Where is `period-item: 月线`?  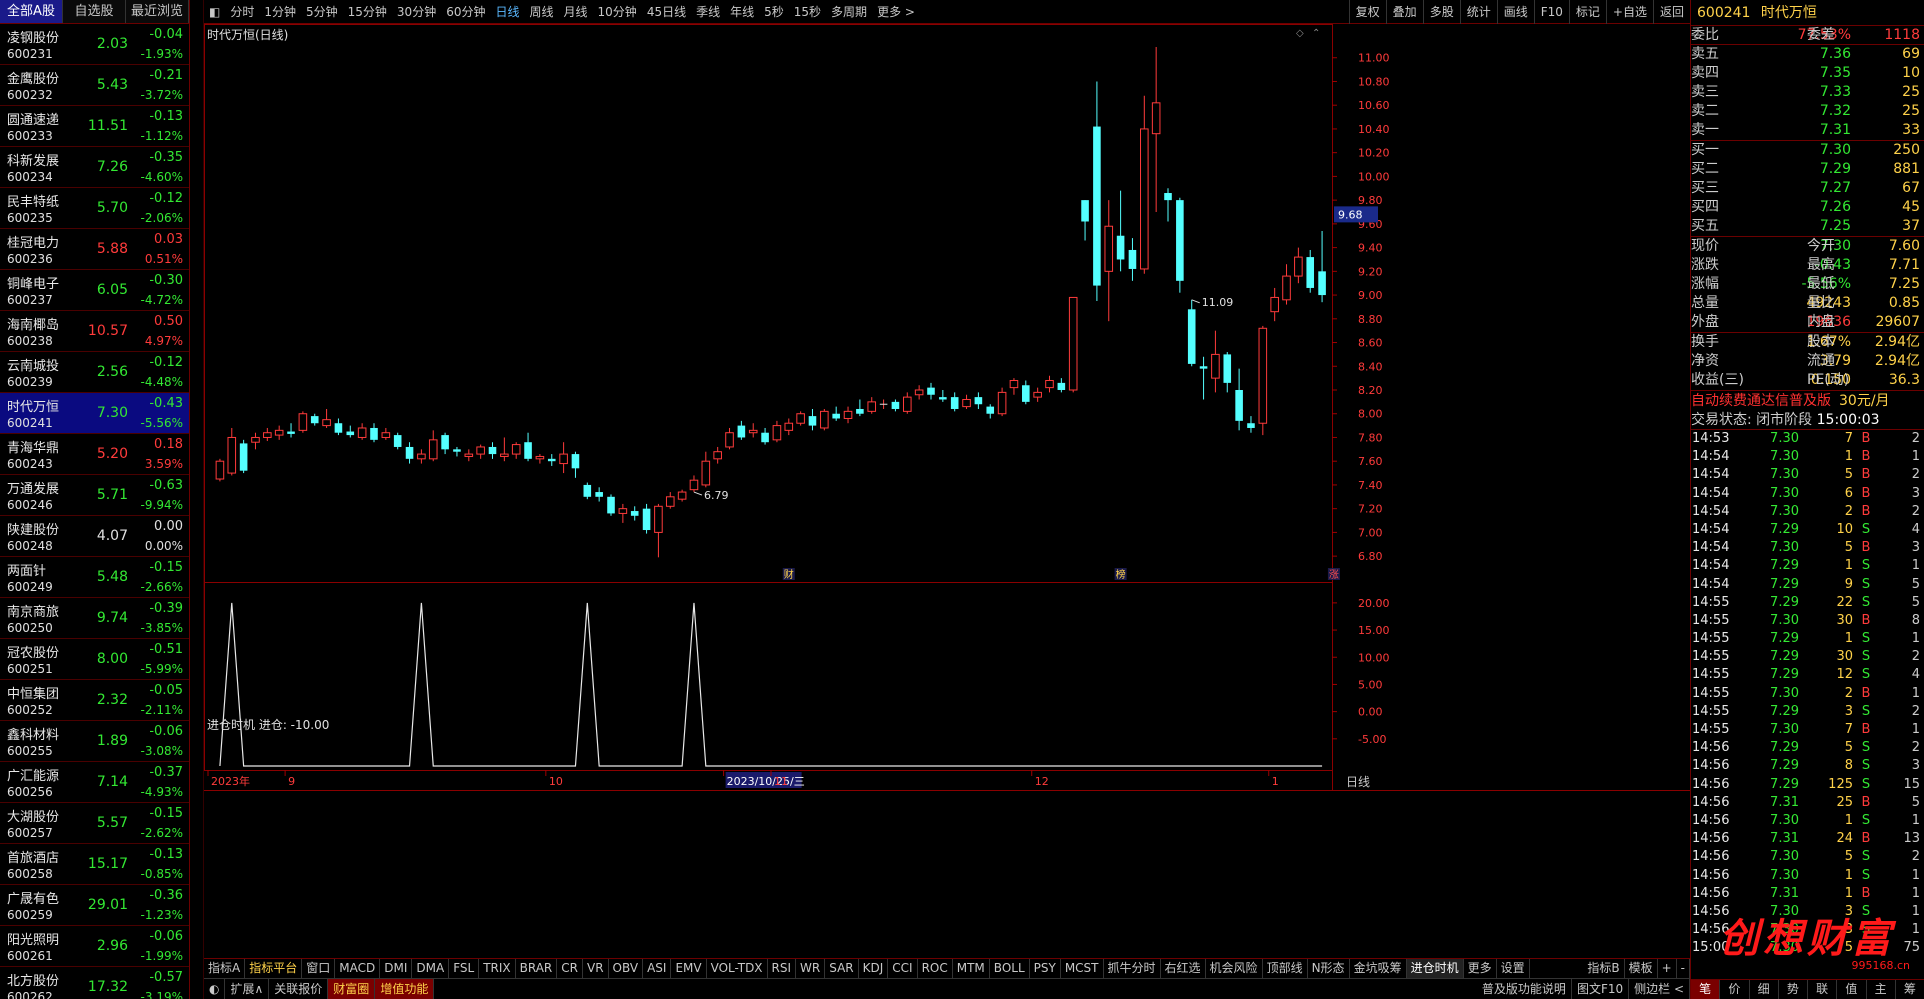
period-item: 月线 is located at coordinates (576, 12).